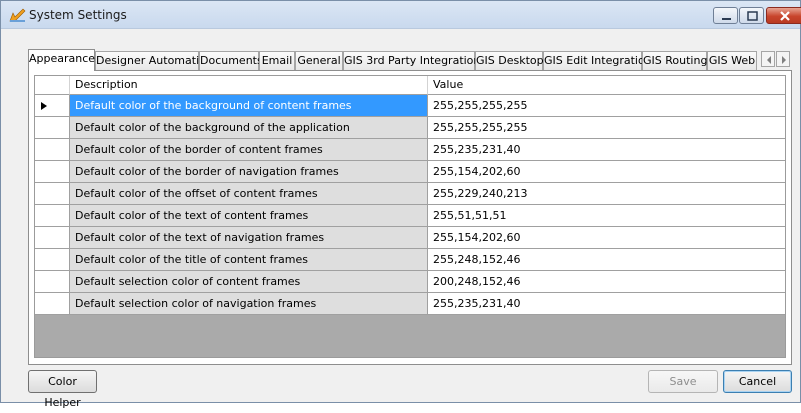 This screenshot has width=801, height=413. What do you see at coordinates (61, 60) in the screenshot?
I see `tab-appearance: Appearance` at bounding box center [61, 60].